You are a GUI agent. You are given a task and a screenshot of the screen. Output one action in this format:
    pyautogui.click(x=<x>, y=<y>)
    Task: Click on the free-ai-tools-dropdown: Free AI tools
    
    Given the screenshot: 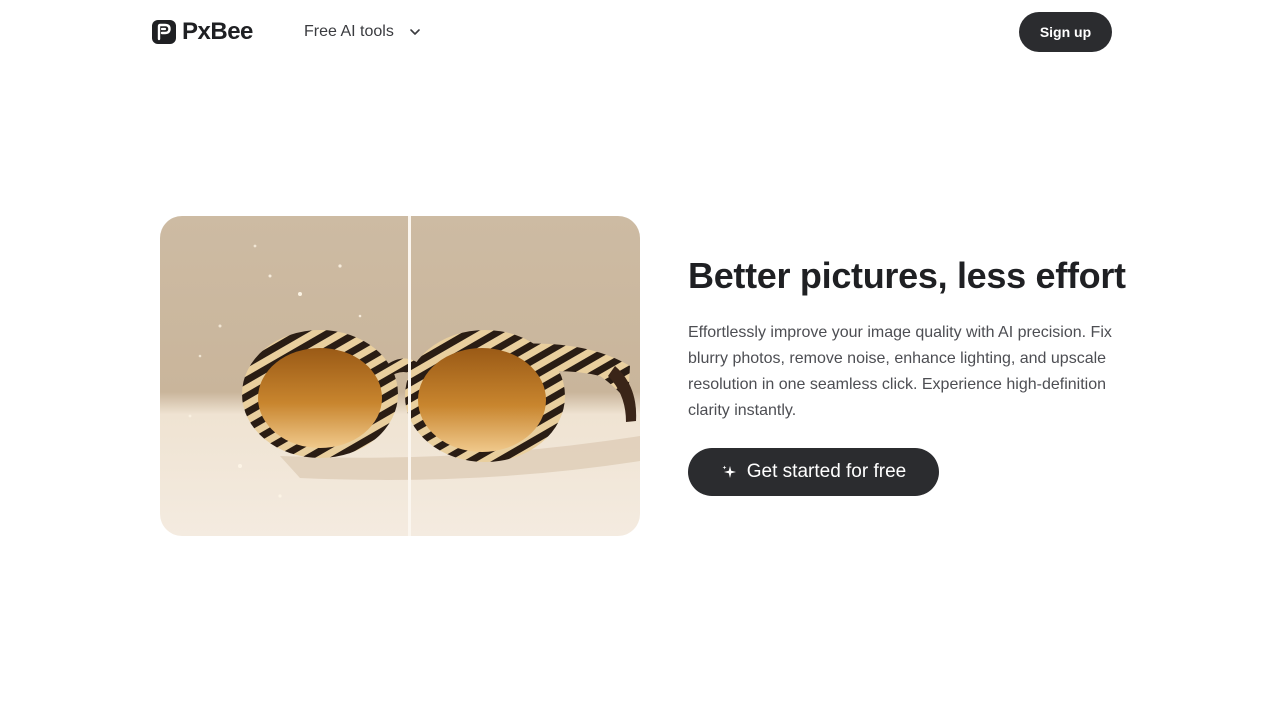 What is the action you would take?
    pyautogui.click(x=363, y=32)
    